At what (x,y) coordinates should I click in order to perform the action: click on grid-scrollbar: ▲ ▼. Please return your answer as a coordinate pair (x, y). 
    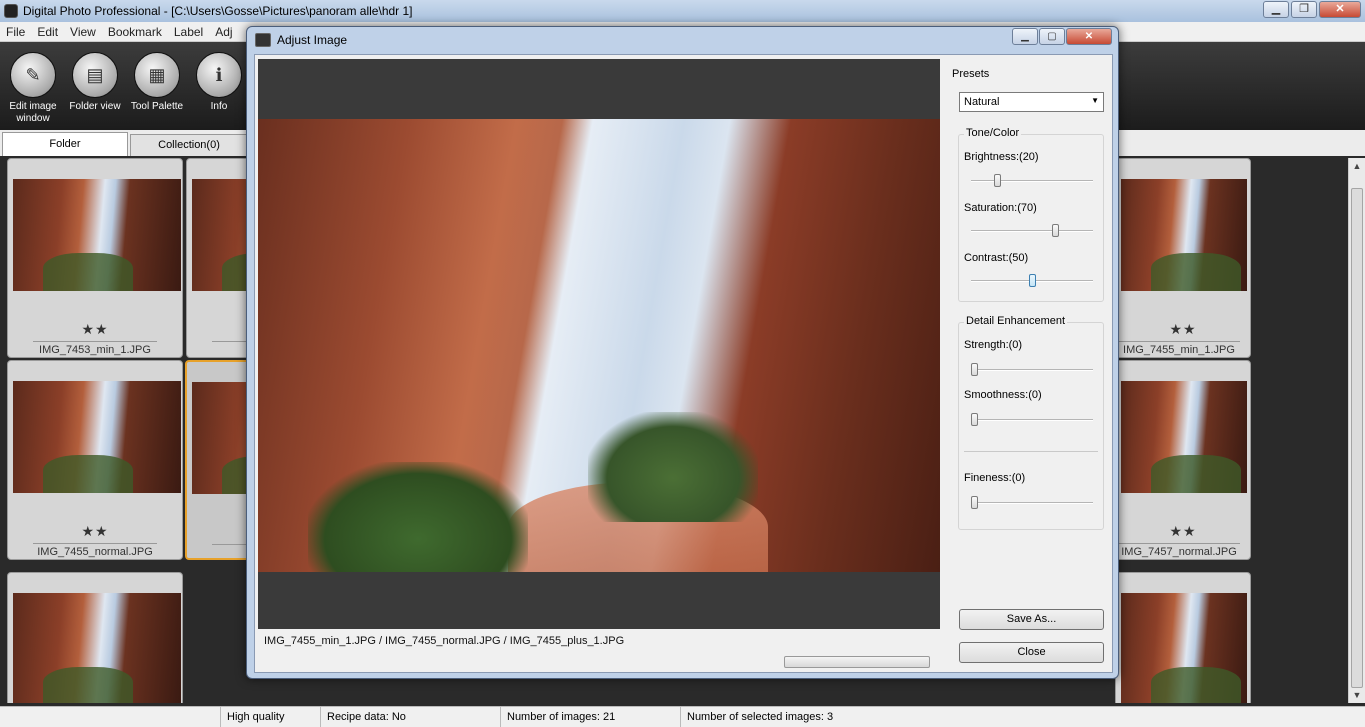
    Looking at the image, I should click on (1356, 430).